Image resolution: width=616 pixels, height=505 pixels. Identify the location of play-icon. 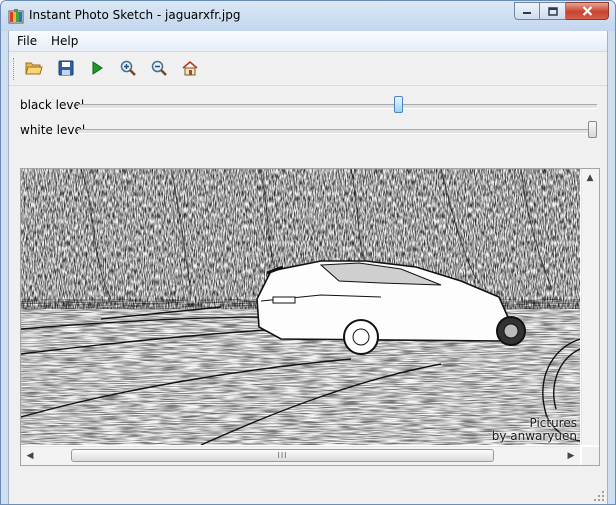
(97, 68).